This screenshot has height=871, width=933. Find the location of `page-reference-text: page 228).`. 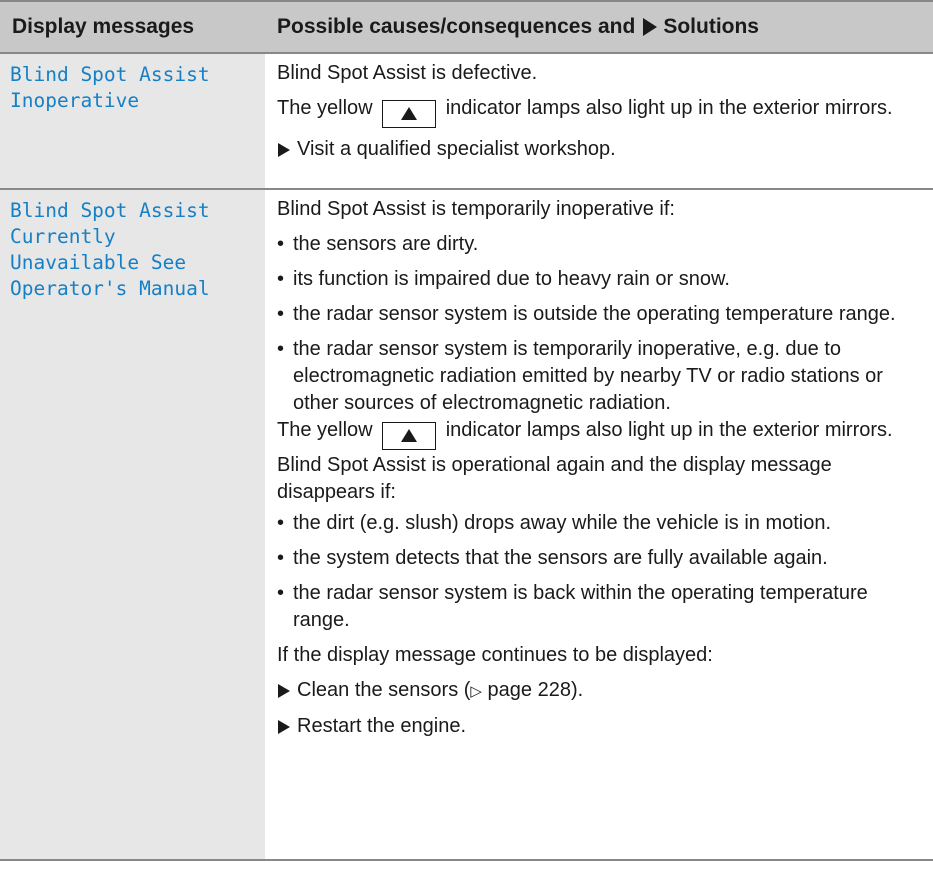

page-reference-text: page 228). is located at coordinates (532, 689).